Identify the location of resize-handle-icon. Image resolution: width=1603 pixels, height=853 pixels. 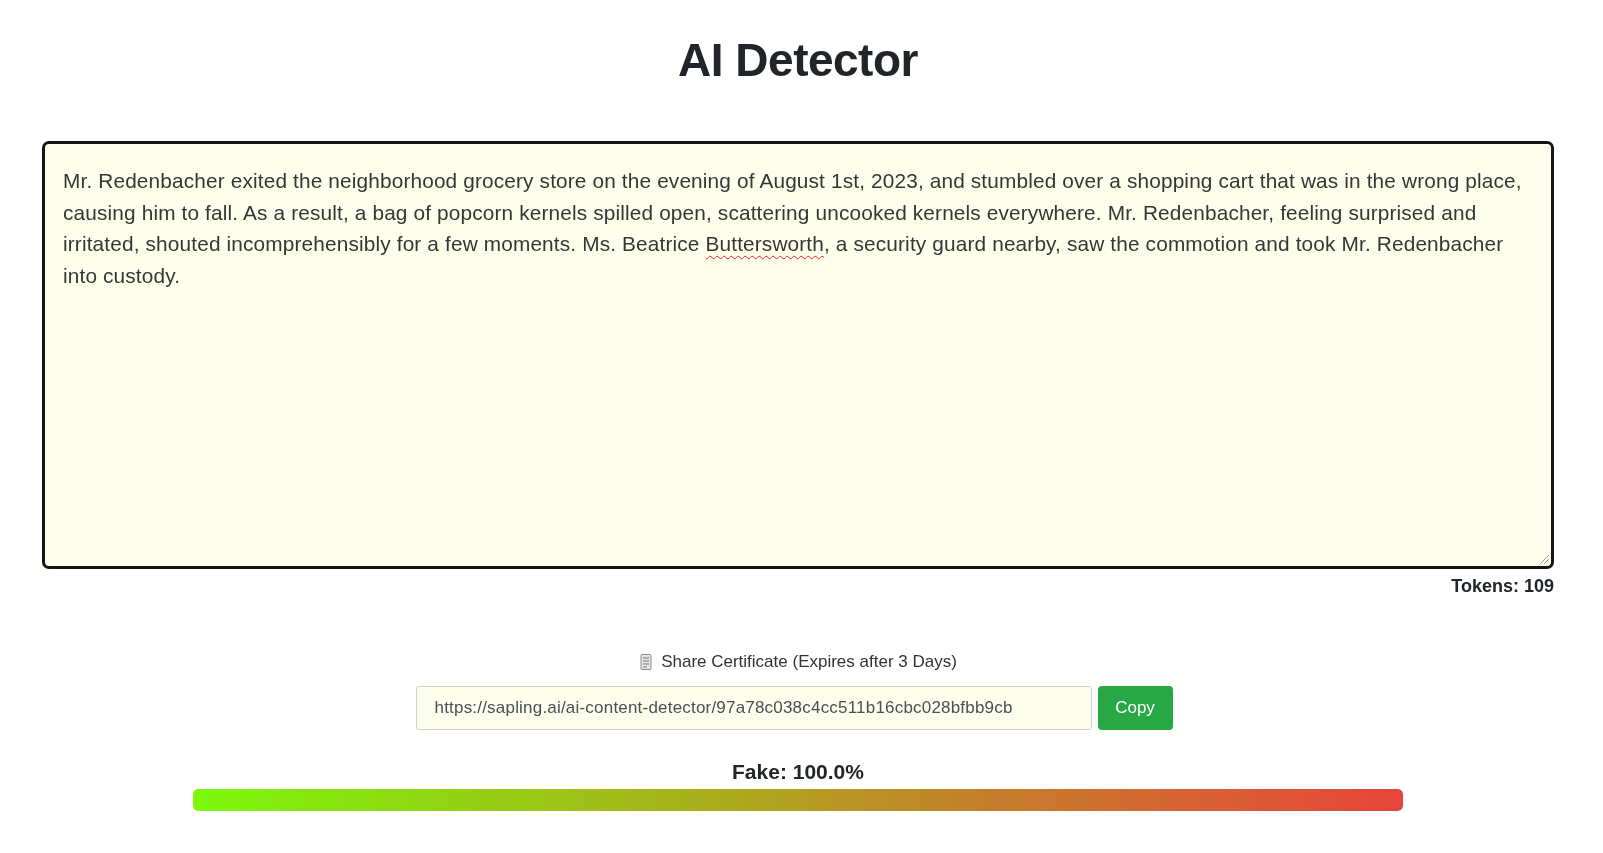
(1544, 559).